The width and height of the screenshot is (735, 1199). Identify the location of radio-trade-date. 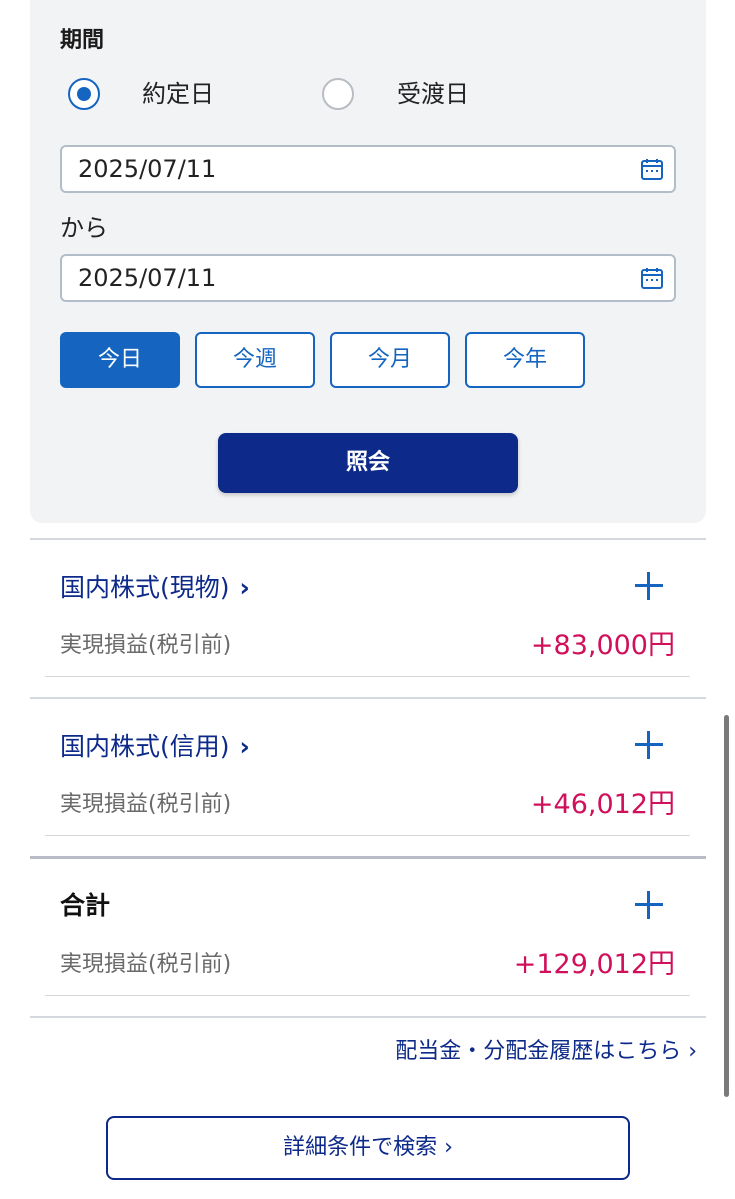
(84, 94).